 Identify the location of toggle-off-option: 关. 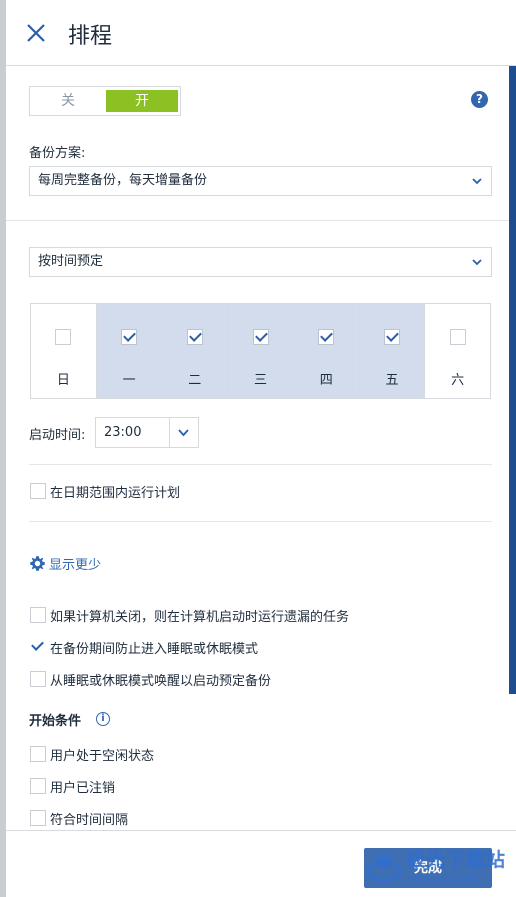
(68, 101).